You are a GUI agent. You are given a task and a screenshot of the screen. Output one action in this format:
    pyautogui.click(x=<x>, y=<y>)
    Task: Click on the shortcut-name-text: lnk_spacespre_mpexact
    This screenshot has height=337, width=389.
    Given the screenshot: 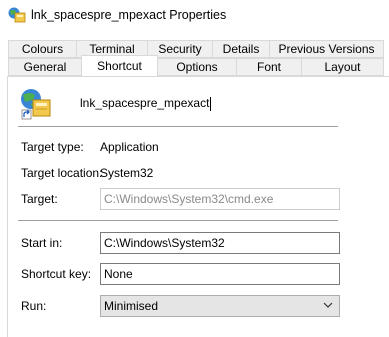 What is the action you would take?
    pyautogui.click(x=145, y=103)
    